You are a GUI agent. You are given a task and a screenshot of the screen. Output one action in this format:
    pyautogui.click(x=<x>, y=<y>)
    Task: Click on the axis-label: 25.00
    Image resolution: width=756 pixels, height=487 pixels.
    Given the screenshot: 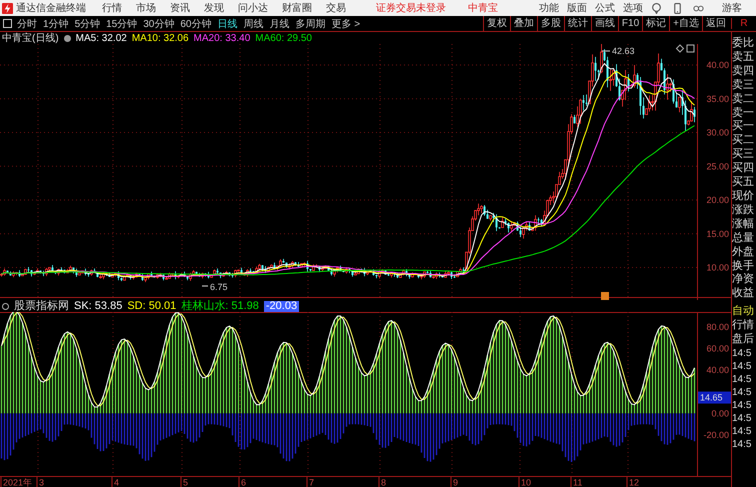 What is the action you would take?
    pyautogui.click(x=717, y=166)
    